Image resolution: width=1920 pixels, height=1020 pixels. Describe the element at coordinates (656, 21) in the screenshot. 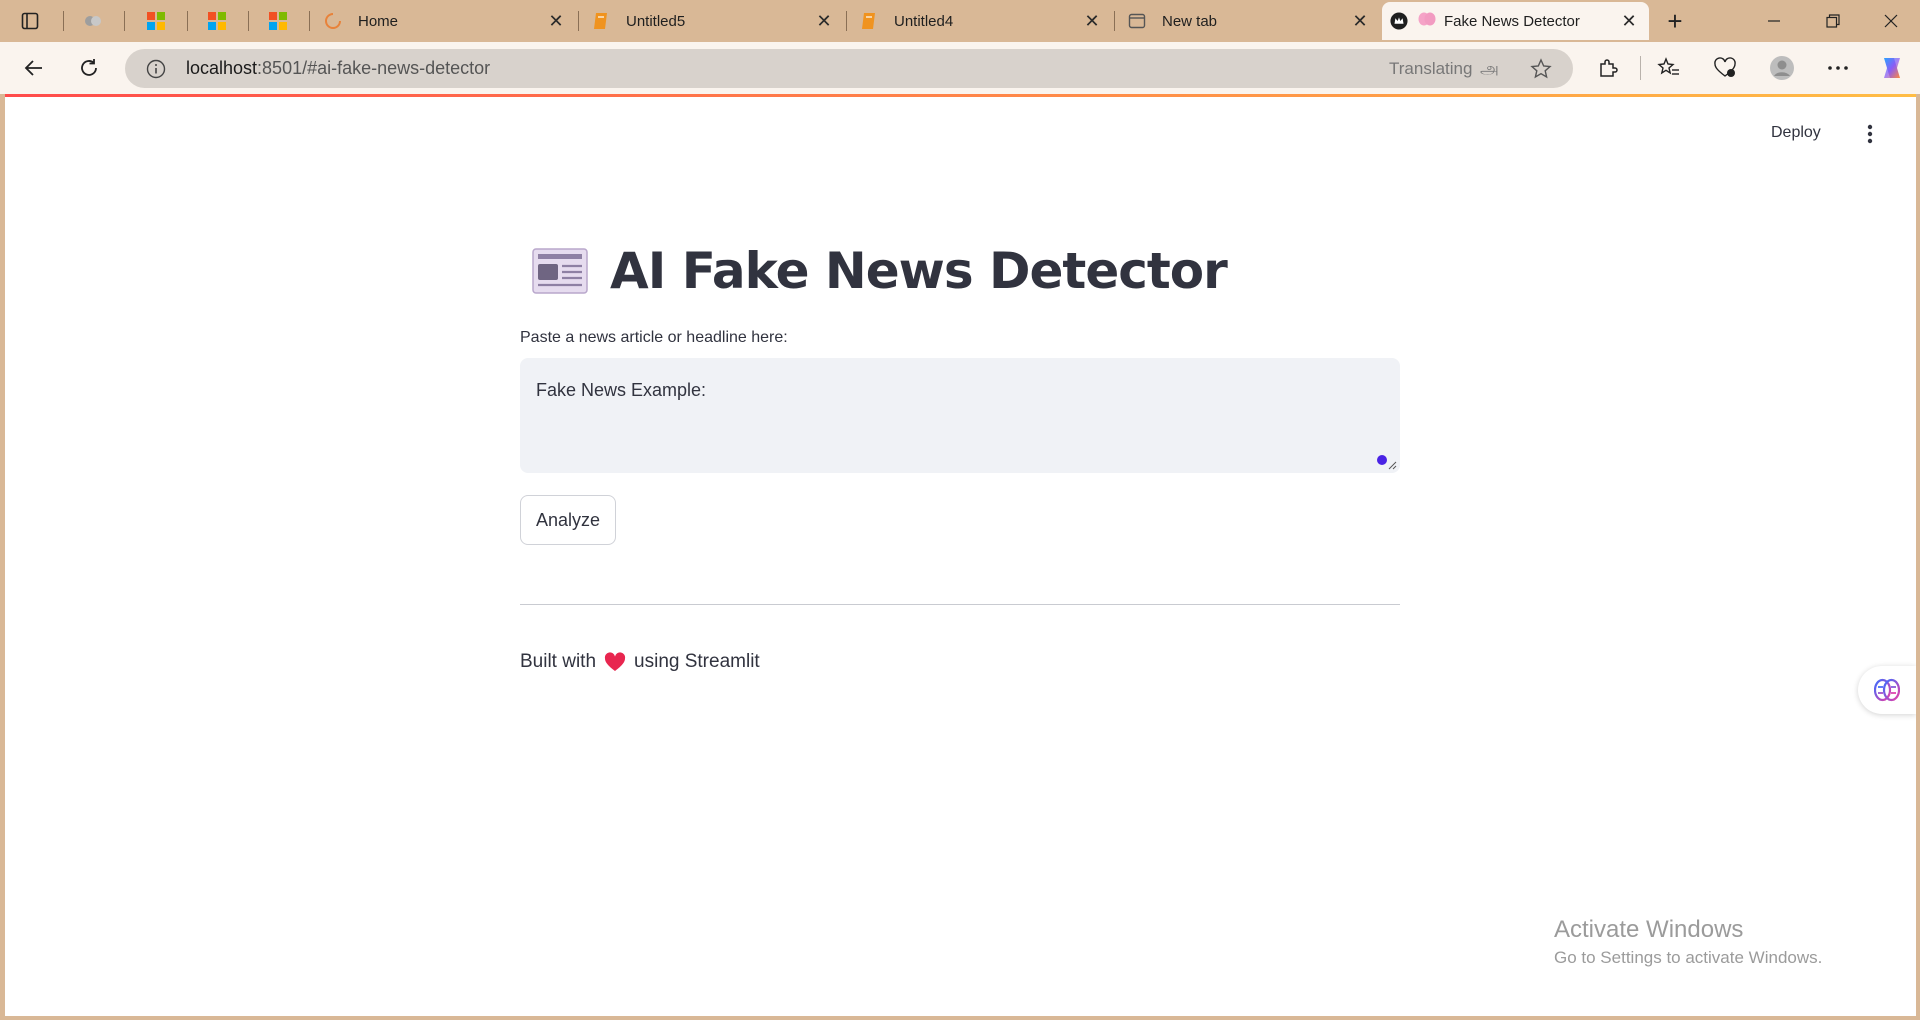

I see `tab-title: Untitled5` at that location.